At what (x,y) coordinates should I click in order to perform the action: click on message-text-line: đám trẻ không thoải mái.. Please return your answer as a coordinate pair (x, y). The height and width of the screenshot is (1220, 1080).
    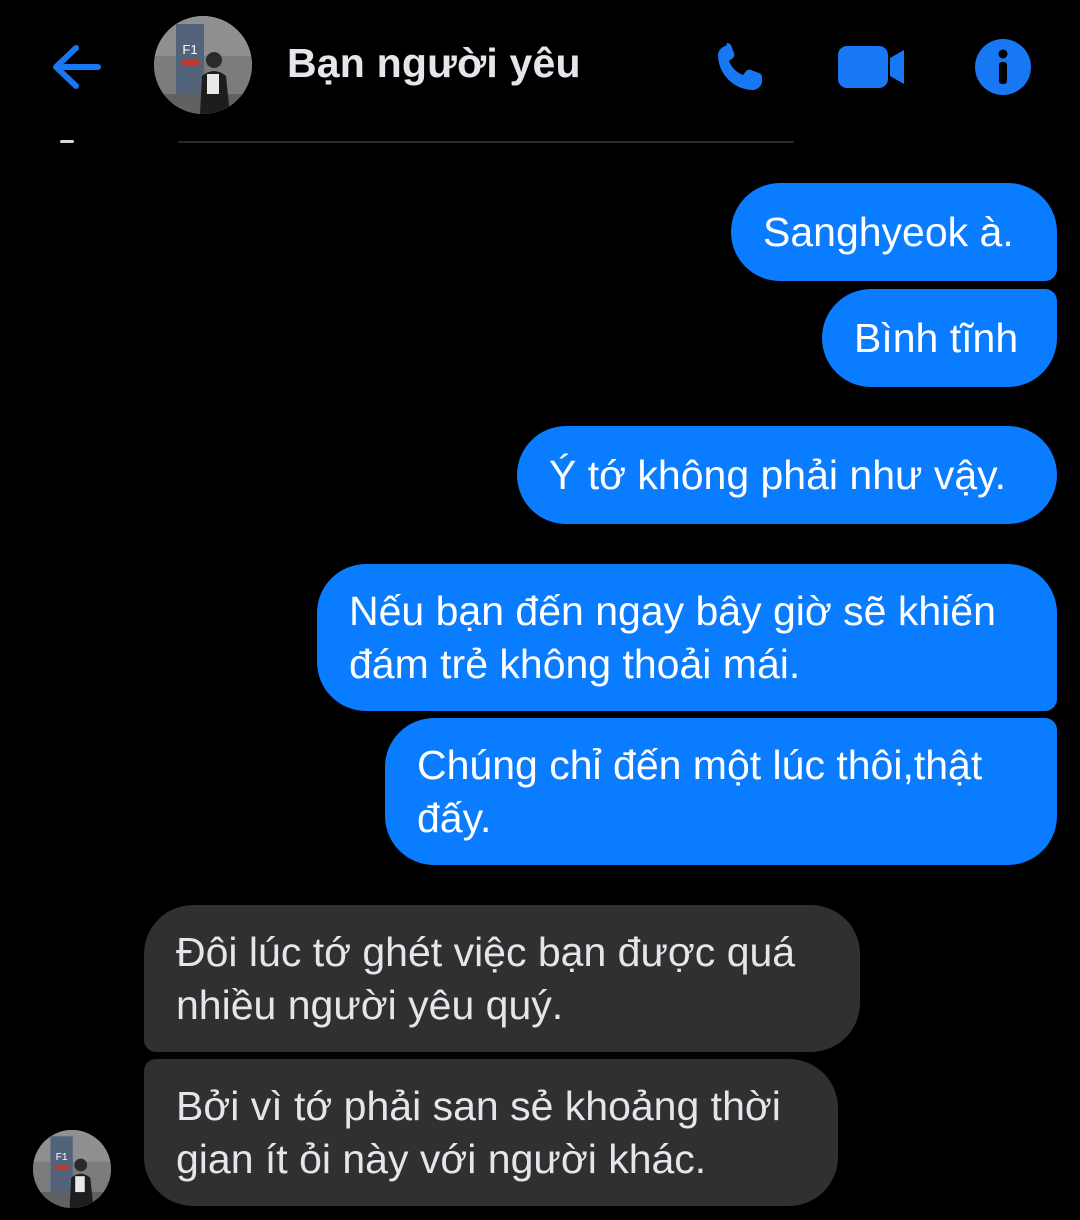
    Looking at the image, I should click on (575, 663).